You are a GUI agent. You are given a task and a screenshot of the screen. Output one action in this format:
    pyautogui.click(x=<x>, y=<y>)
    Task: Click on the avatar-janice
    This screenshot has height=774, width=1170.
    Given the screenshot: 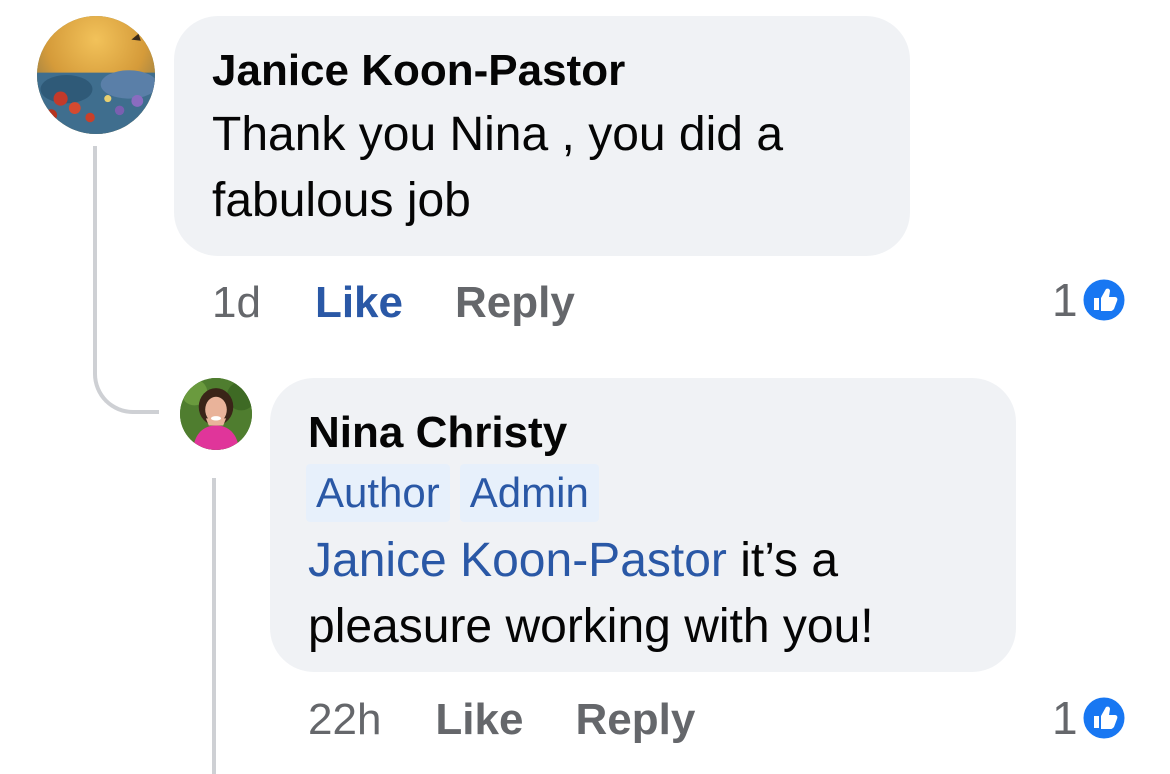 What is the action you would take?
    pyautogui.click(x=96, y=75)
    